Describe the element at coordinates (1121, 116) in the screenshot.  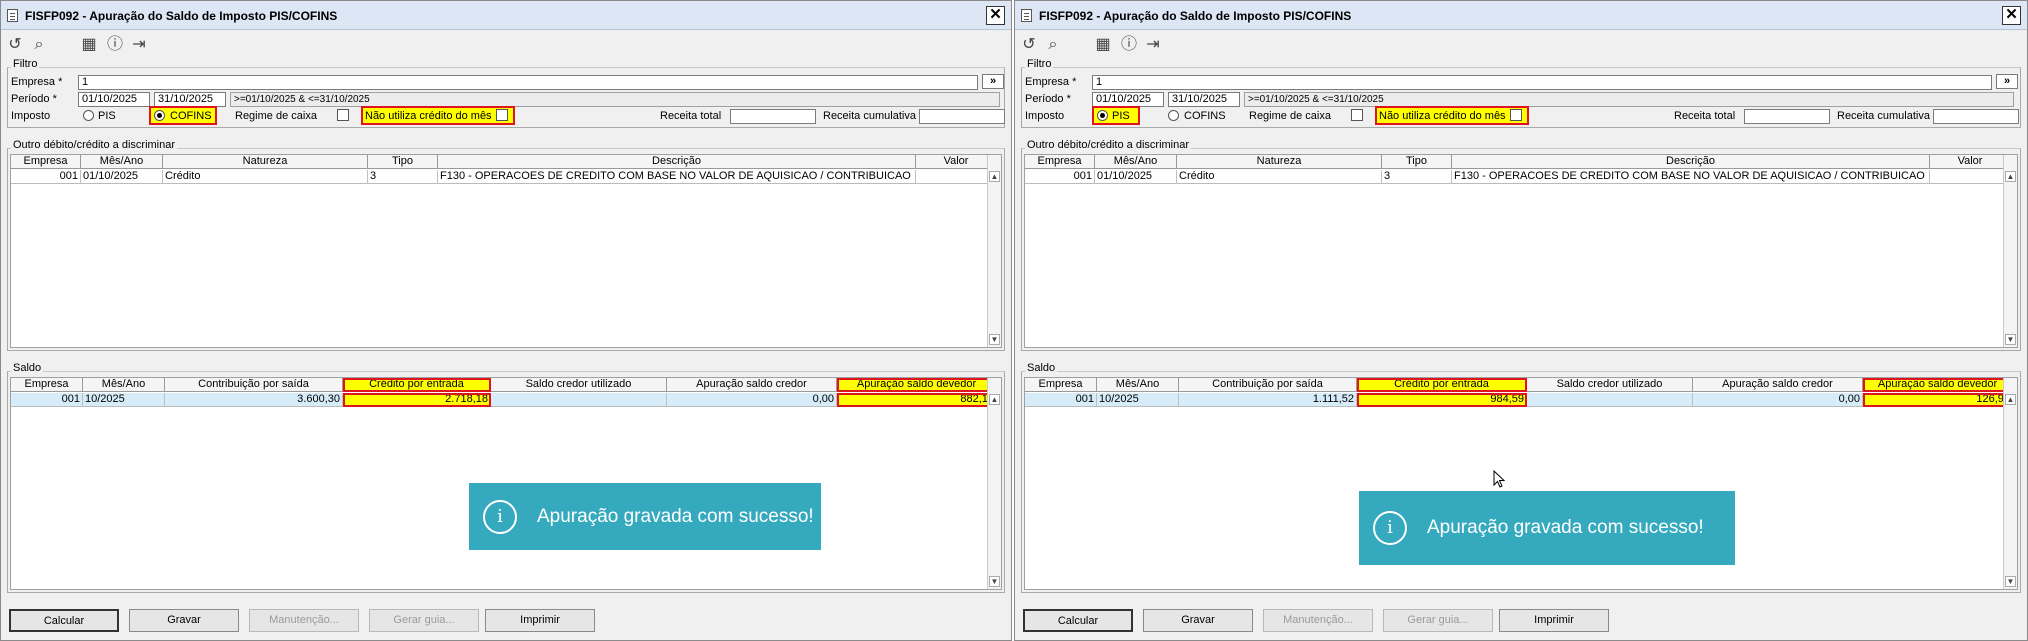
I see `pis-label: PIS` at that location.